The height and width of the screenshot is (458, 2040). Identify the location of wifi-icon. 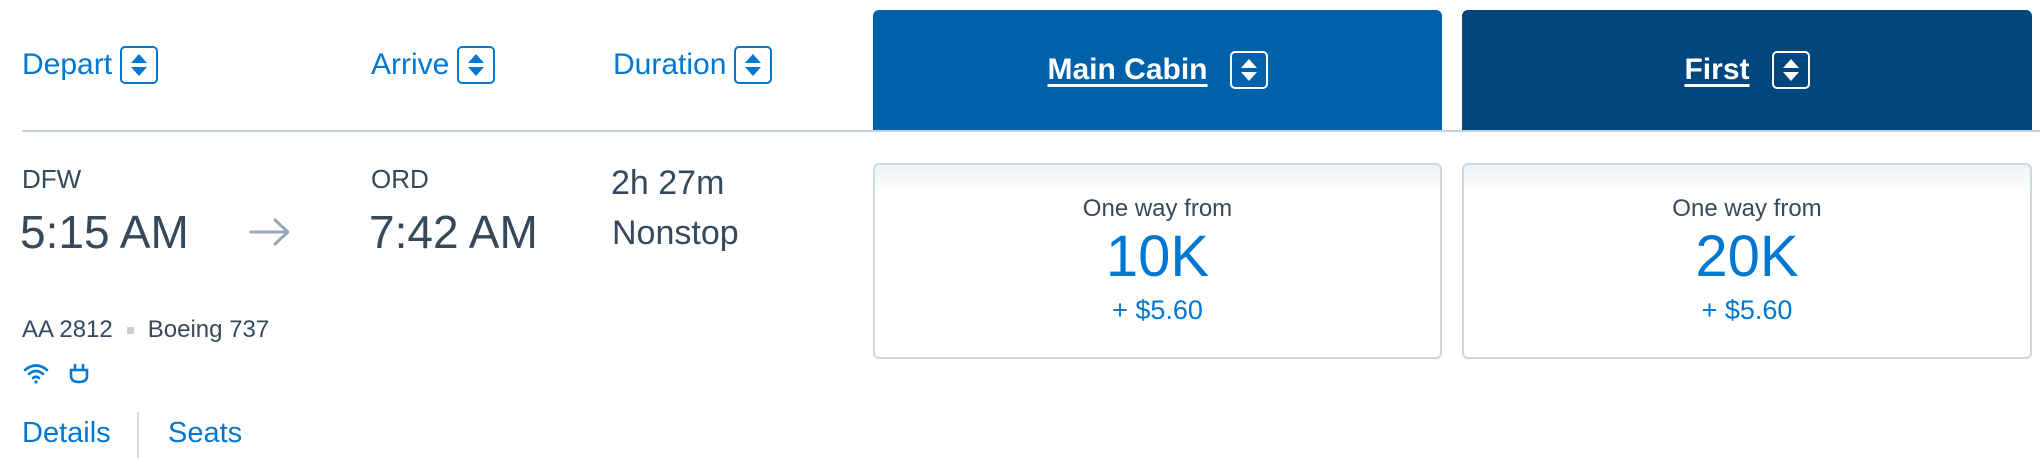
(36, 376).